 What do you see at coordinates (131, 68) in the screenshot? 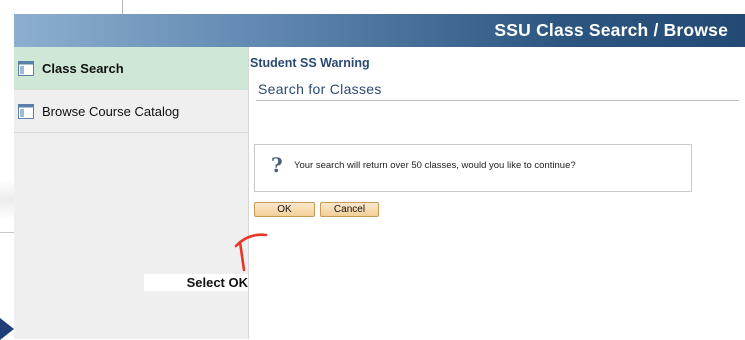
I see `sidebar-item-class-search: Class Search` at bounding box center [131, 68].